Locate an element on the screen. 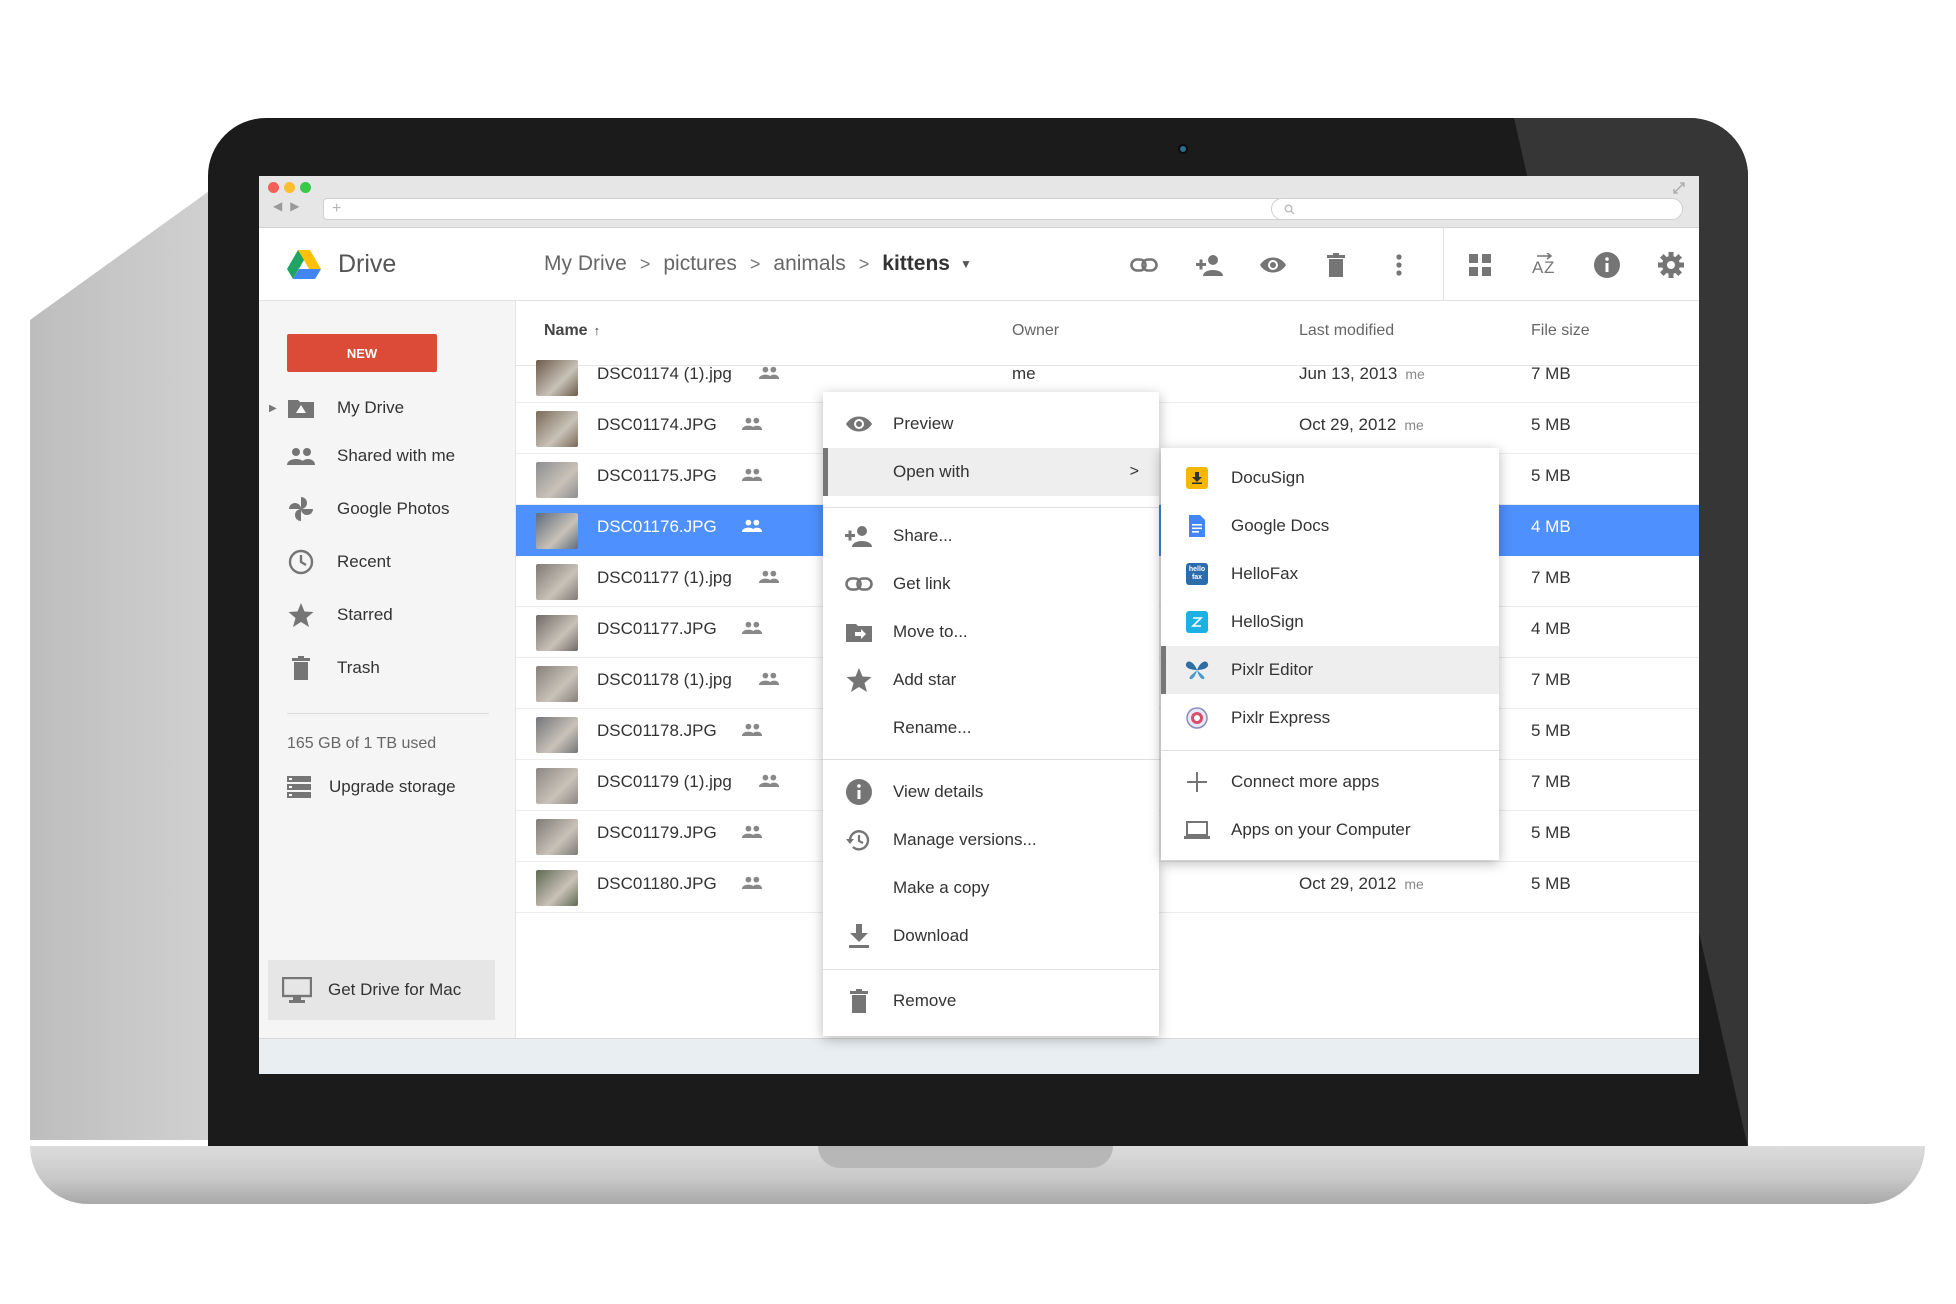  menu-item-make-copy: Make a copy is located at coordinates (991, 888).